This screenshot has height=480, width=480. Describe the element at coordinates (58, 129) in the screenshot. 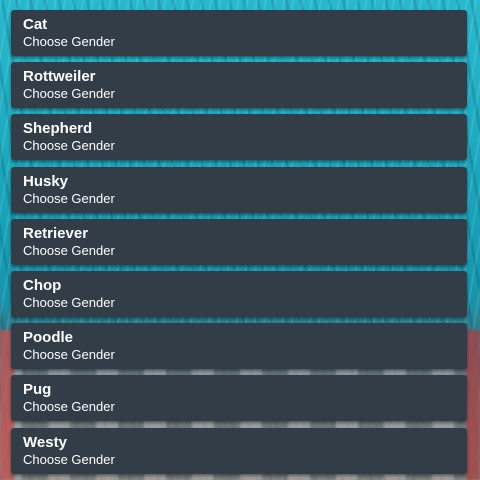

I see `breed-name: Shepherd` at that location.